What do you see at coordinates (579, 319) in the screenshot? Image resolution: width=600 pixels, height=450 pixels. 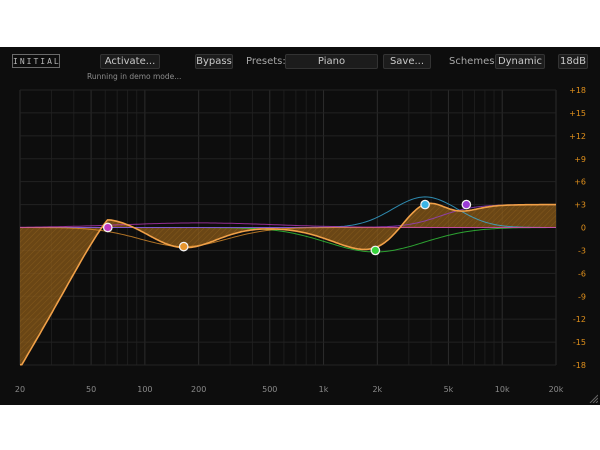 I see `db-tick-label: -12` at bounding box center [579, 319].